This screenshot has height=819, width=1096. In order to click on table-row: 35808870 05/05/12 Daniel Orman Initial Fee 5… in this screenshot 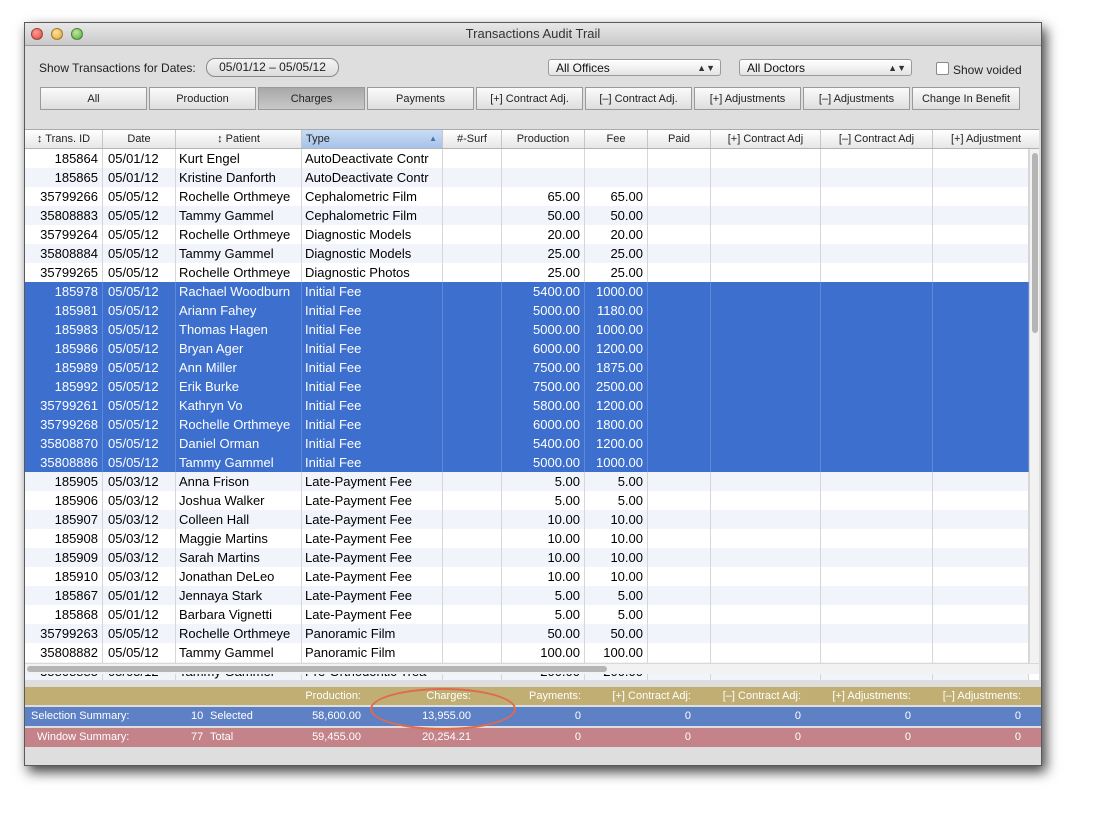, I will do `click(527, 443)`.